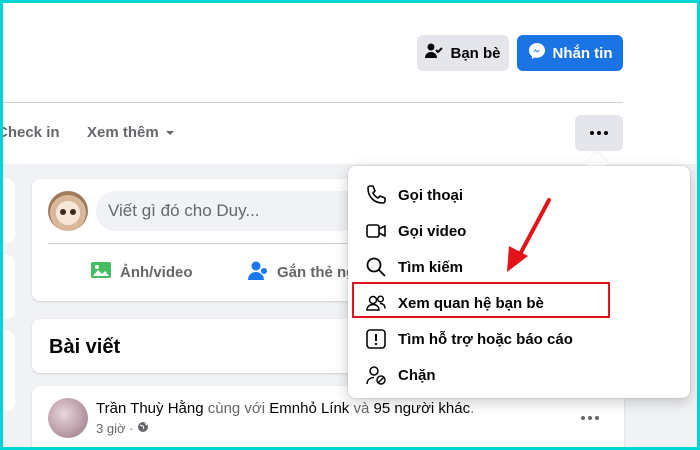 The height and width of the screenshot is (450, 700). Describe the element at coordinates (123, 132) in the screenshot. I see `tab-more-label: Xem thêm` at that location.